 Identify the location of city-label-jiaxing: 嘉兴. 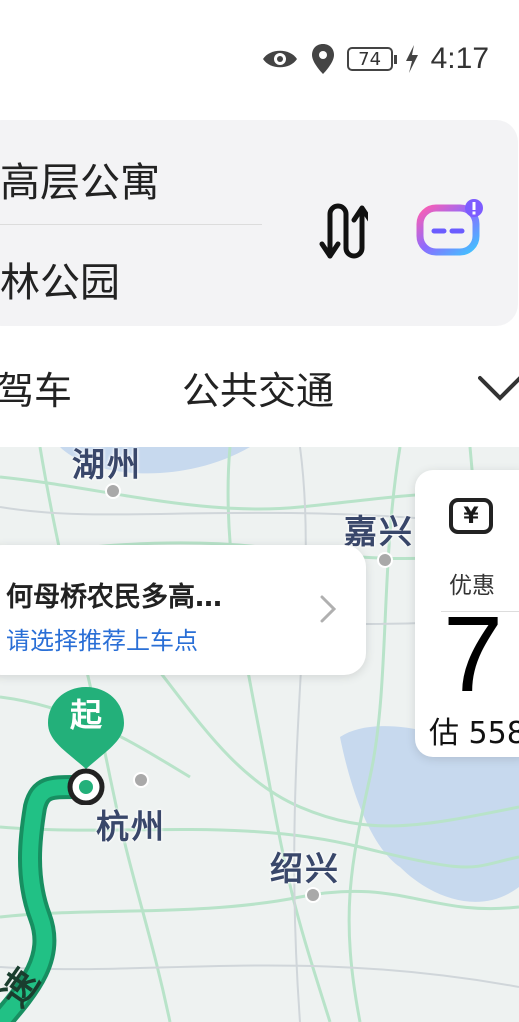
(379, 531).